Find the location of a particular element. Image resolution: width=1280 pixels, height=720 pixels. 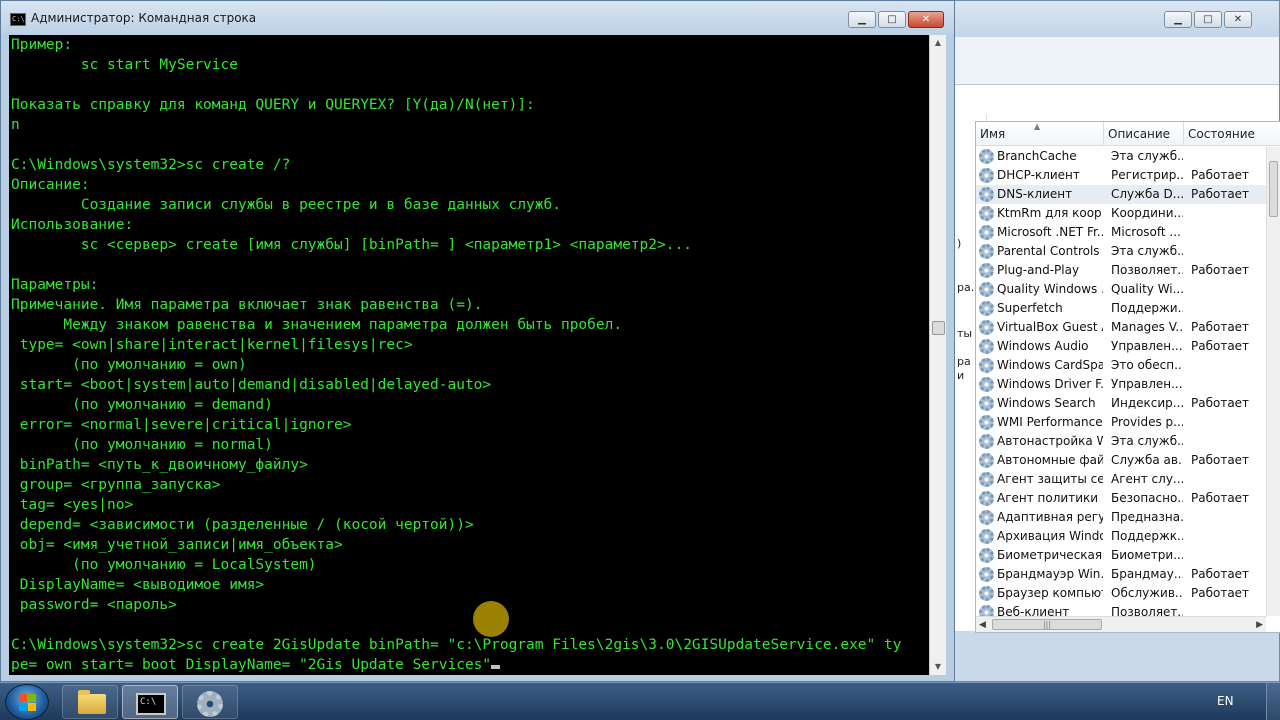

service-row: Windows Search Индексир... Работает is located at coordinates (1121, 403).